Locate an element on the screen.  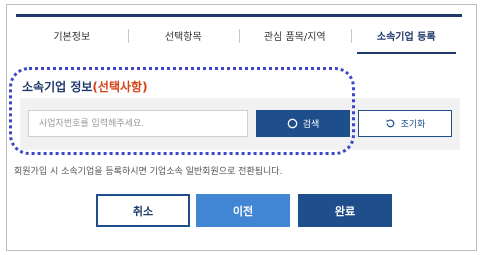
tab-label: 기본정보 is located at coordinates (72, 37).